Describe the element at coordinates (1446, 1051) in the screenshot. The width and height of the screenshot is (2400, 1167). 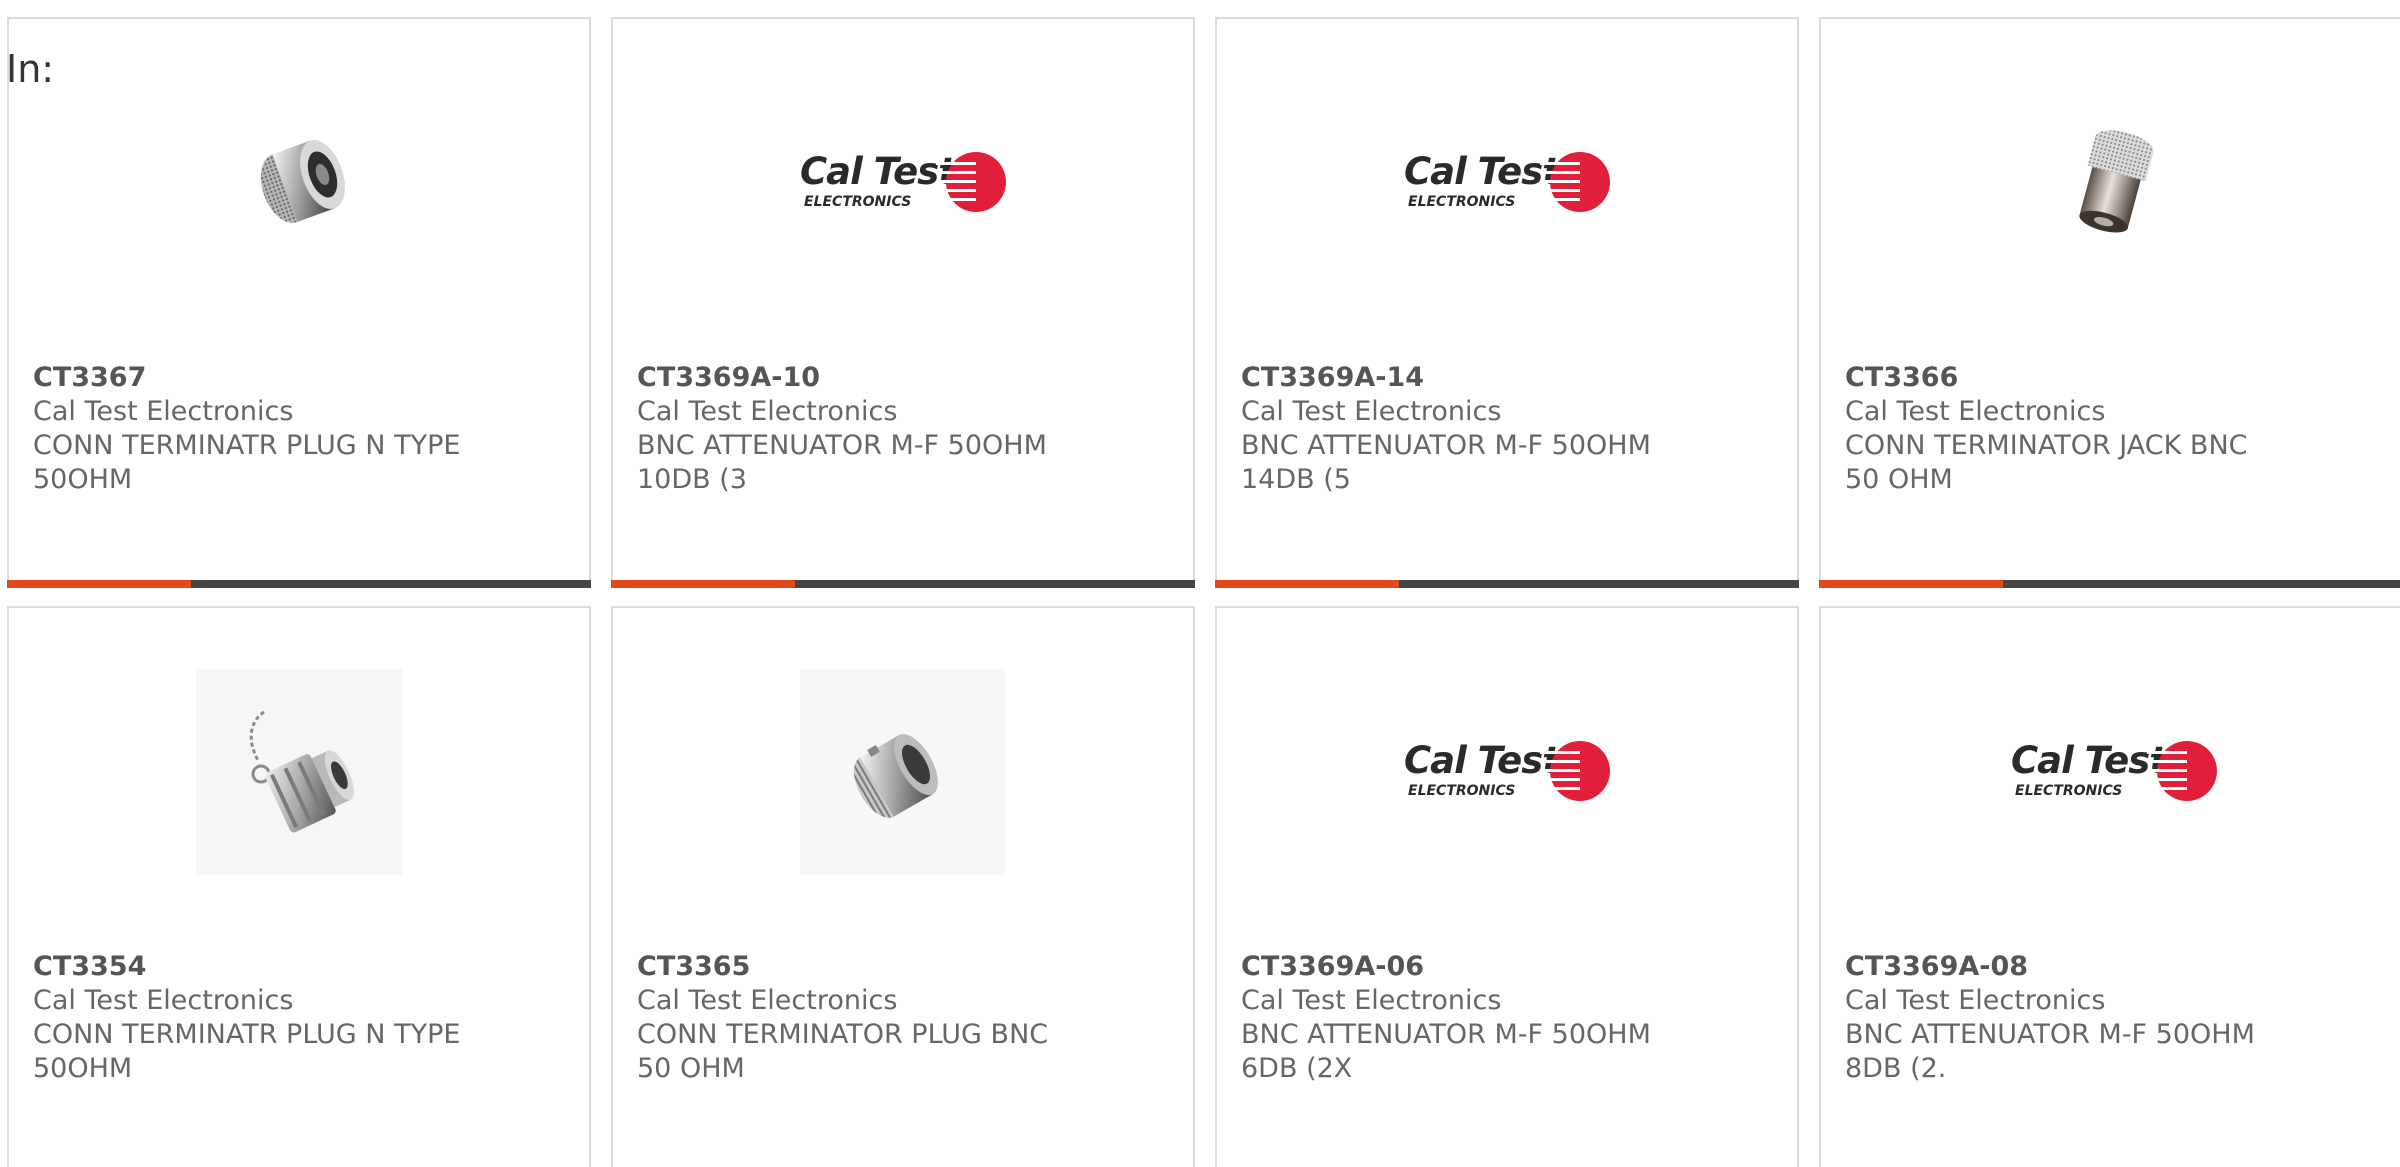
I see `product-description: BNC ATTENUATOR M-F 50OHM 6DB (2X` at that location.